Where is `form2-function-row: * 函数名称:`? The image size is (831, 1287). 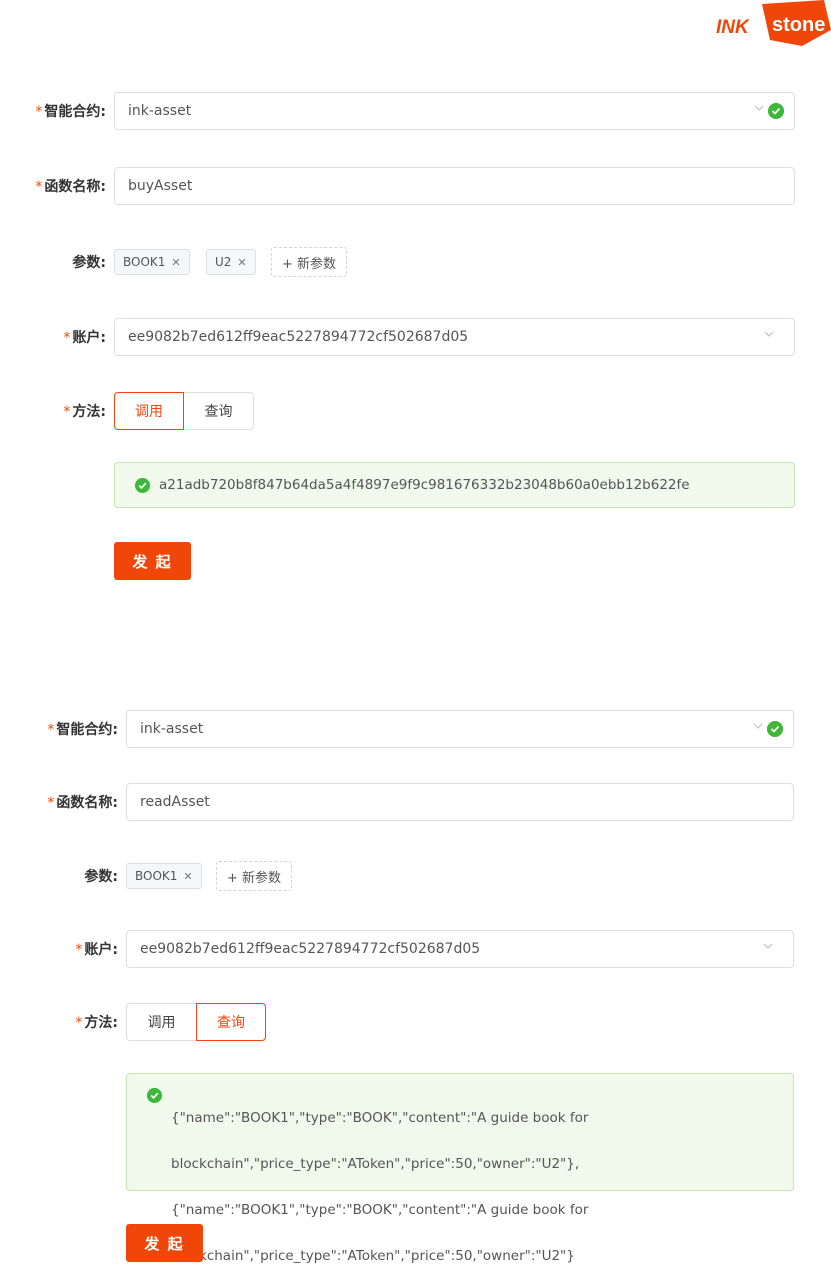
form2-function-row: * 函数名称: is located at coordinates (63, 802).